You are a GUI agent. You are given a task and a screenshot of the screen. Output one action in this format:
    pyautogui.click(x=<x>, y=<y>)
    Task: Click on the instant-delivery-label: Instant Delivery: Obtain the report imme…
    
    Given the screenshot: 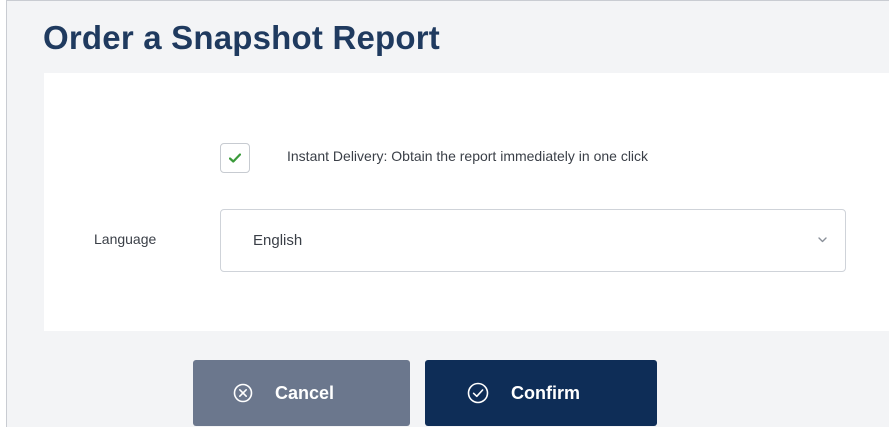 What is the action you would take?
    pyautogui.click(x=467, y=156)
    